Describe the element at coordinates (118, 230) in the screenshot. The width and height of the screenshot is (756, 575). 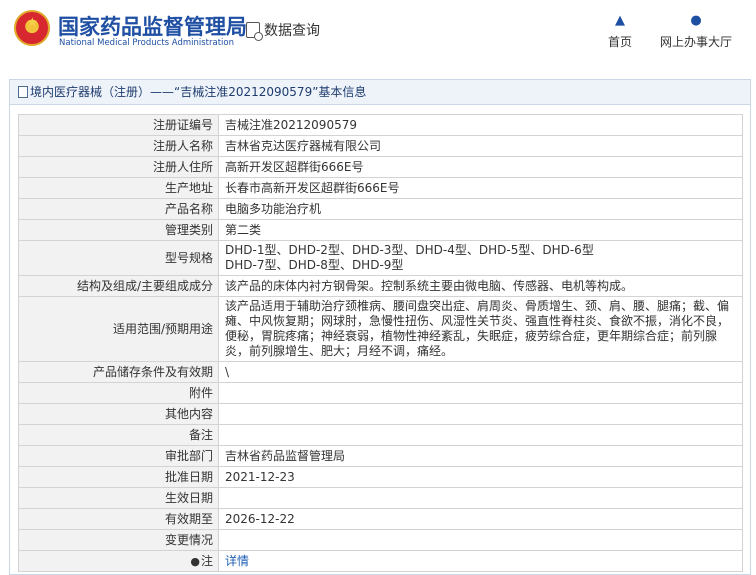
I see `field-label: 管理类别` at that location.